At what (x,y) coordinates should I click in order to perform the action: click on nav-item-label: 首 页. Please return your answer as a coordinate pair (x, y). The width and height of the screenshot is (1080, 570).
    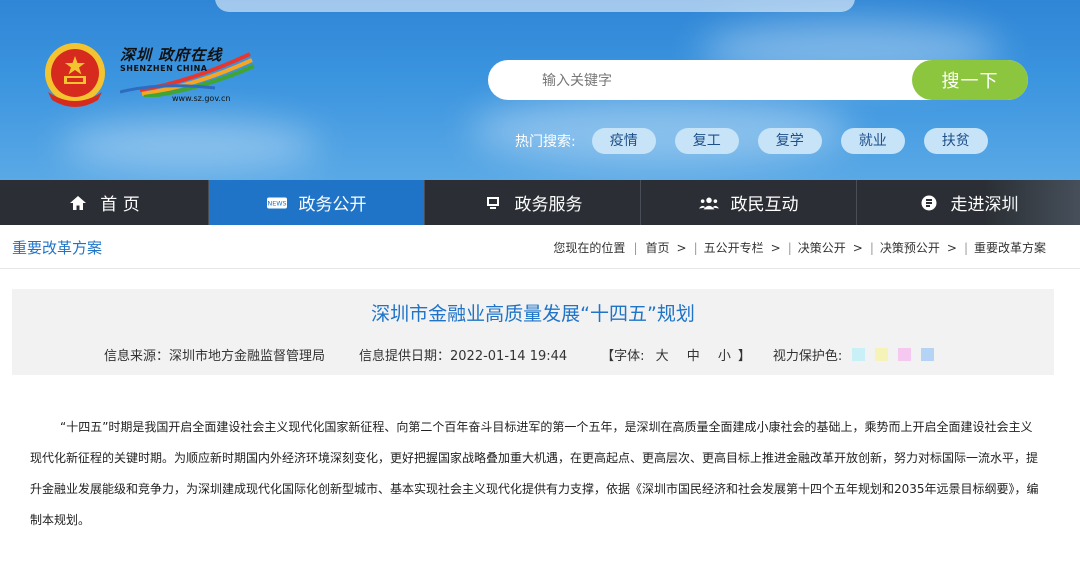
    Looking at the image, I should click on (120, 205).